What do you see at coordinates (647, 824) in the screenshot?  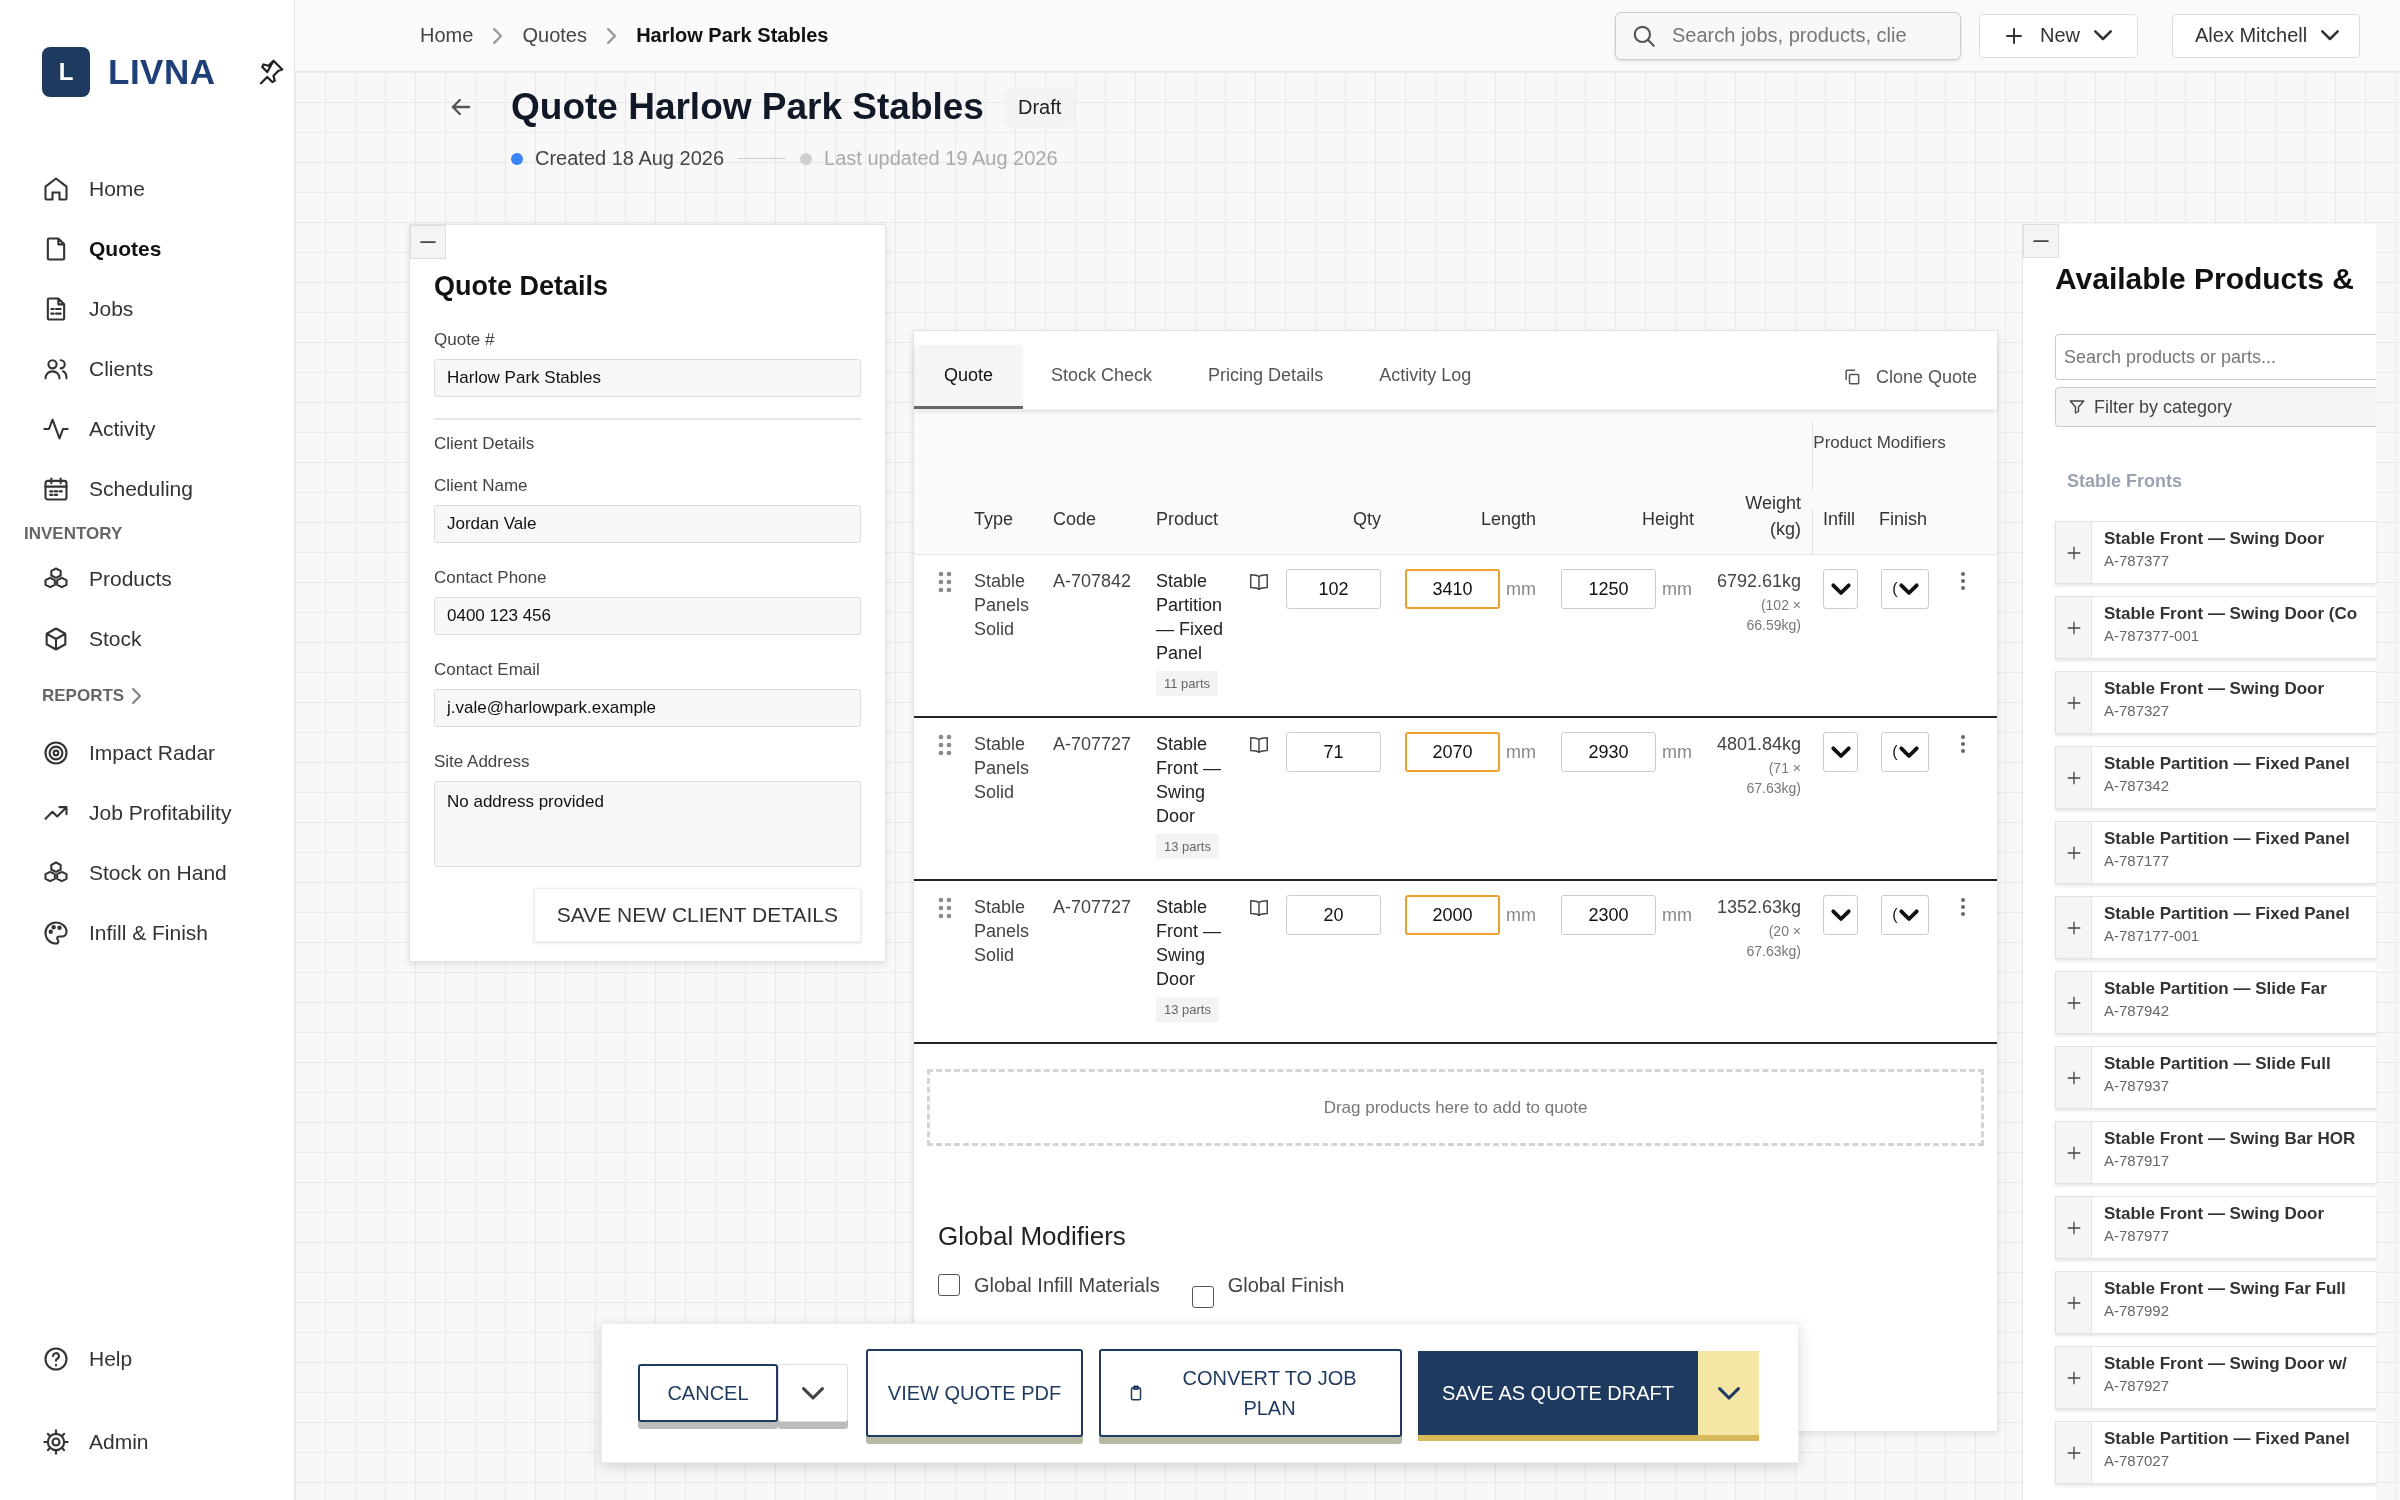 I see `text-area: No address provided` at bounding box center [647, 824].